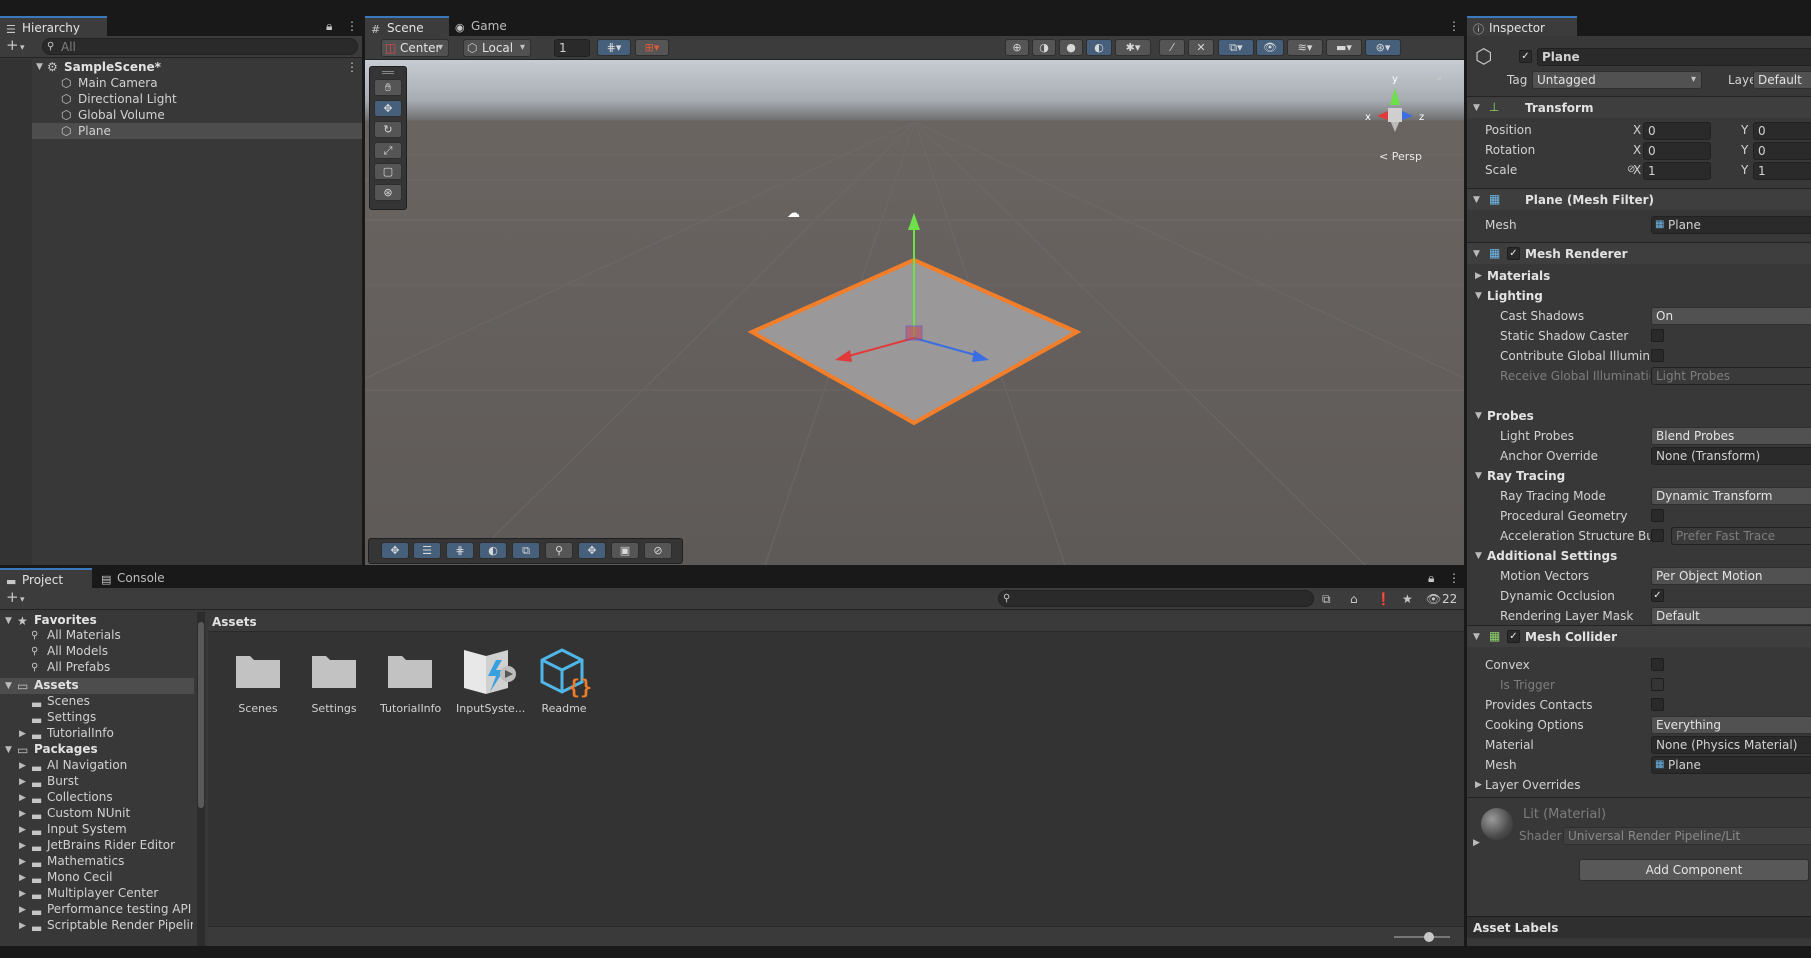 The height and width of the screenshot is (958, 1811). I want to click on rotate-tool-button: ↻, so click(388, 129).